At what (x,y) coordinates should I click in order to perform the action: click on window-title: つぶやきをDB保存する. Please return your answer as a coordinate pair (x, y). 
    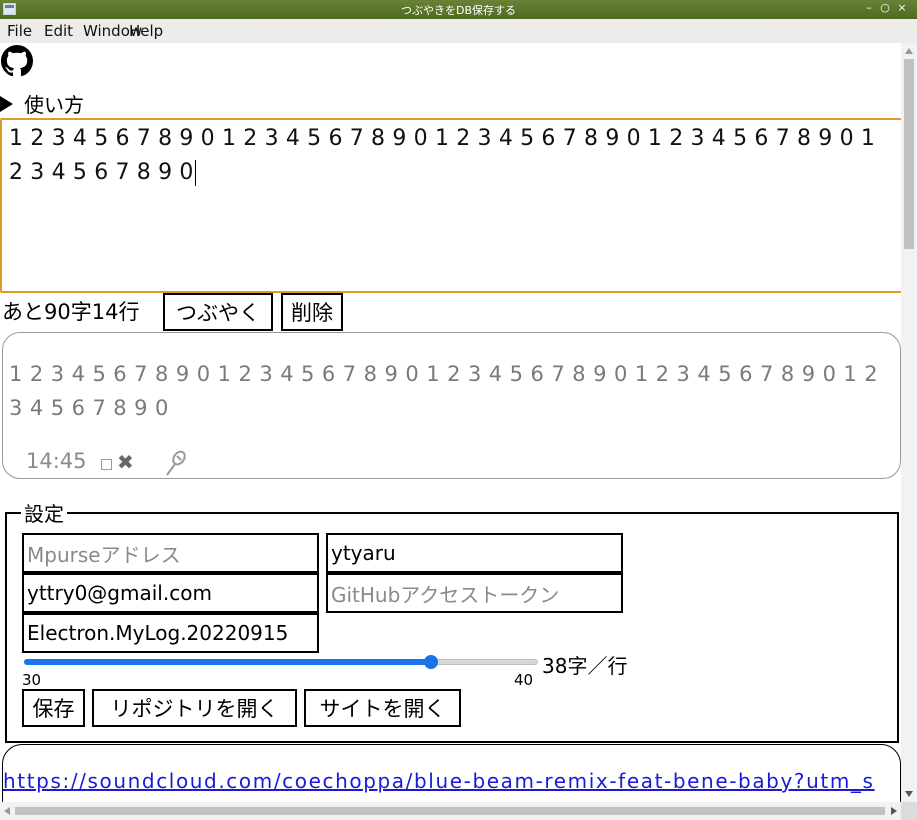
    Looking at the image, I should click on (458, 10).